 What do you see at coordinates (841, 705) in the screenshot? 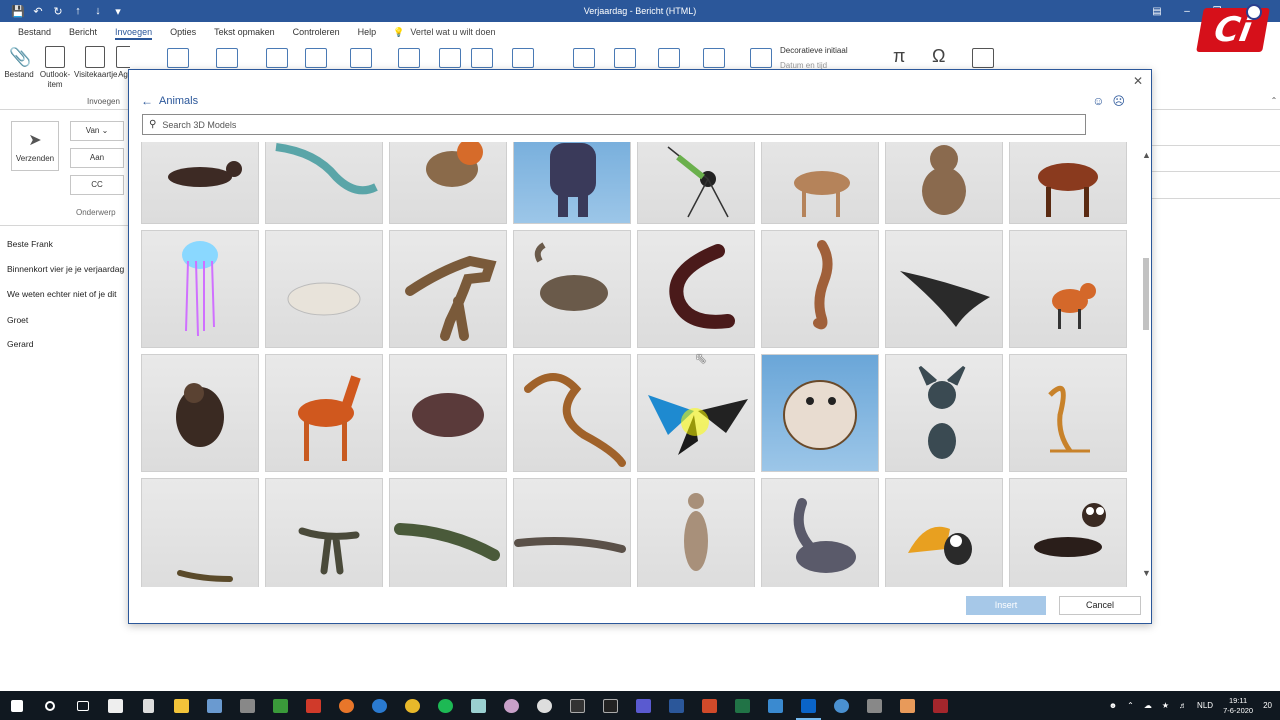
I see `browser-icon` at bounding box center [841, 705].